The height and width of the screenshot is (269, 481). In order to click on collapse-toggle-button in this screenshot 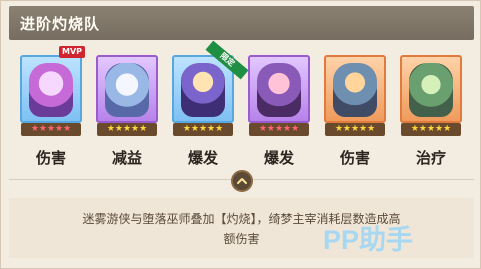, I will do `click(242, 181)`.